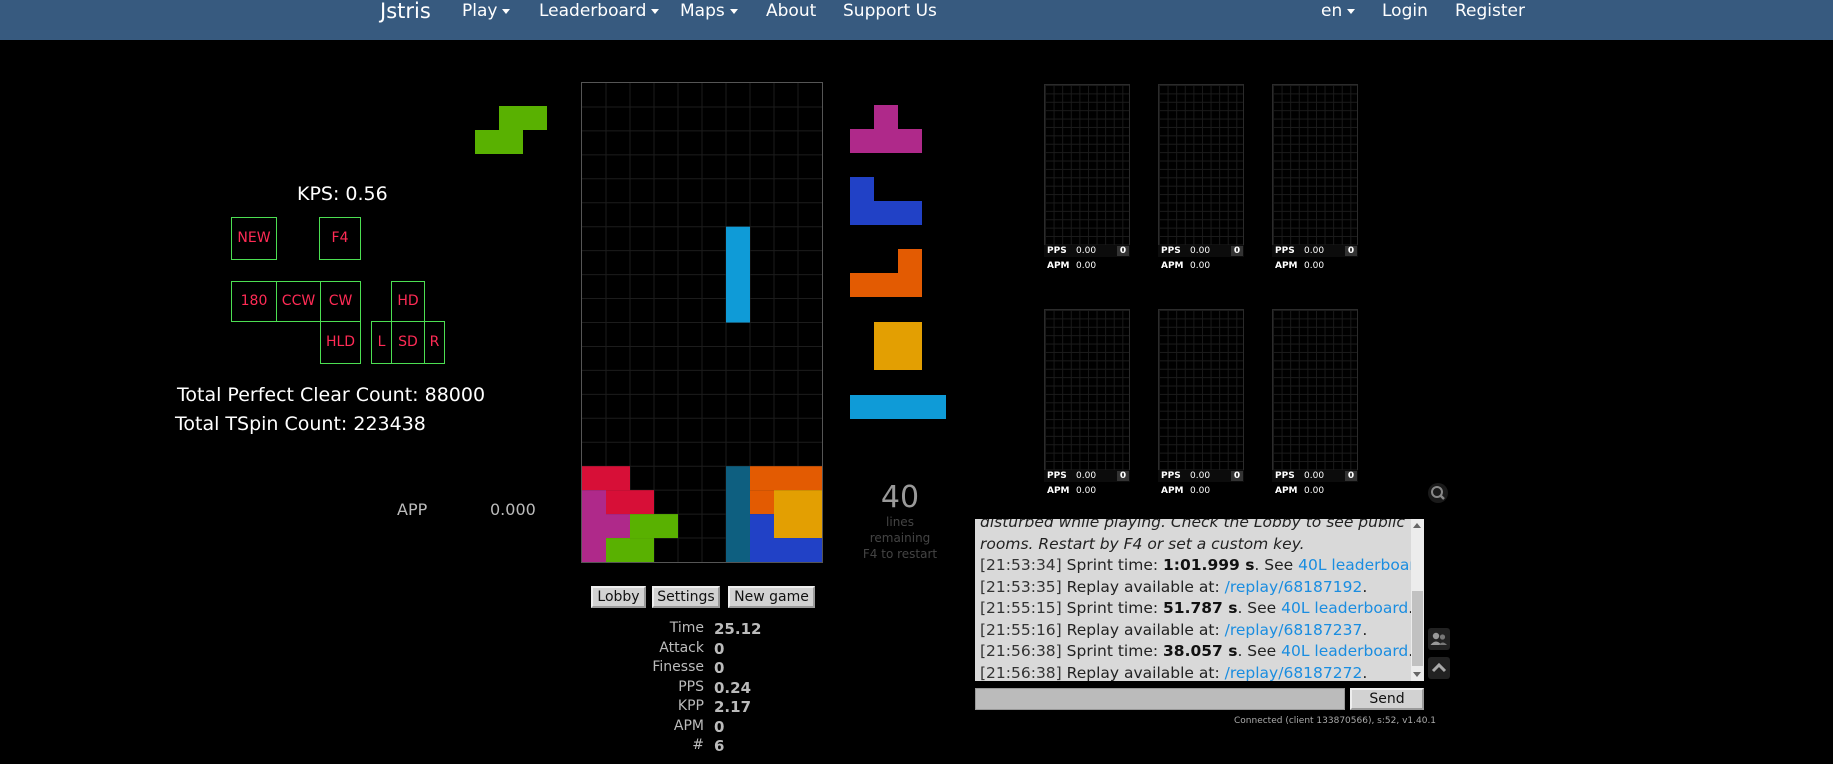 Image resolution: width=1833 pixels, height=764 pixels. Describe the element at coordinates (342, 194) in the screenshot. I see `kps-display: KPS: 0.56` at that location.